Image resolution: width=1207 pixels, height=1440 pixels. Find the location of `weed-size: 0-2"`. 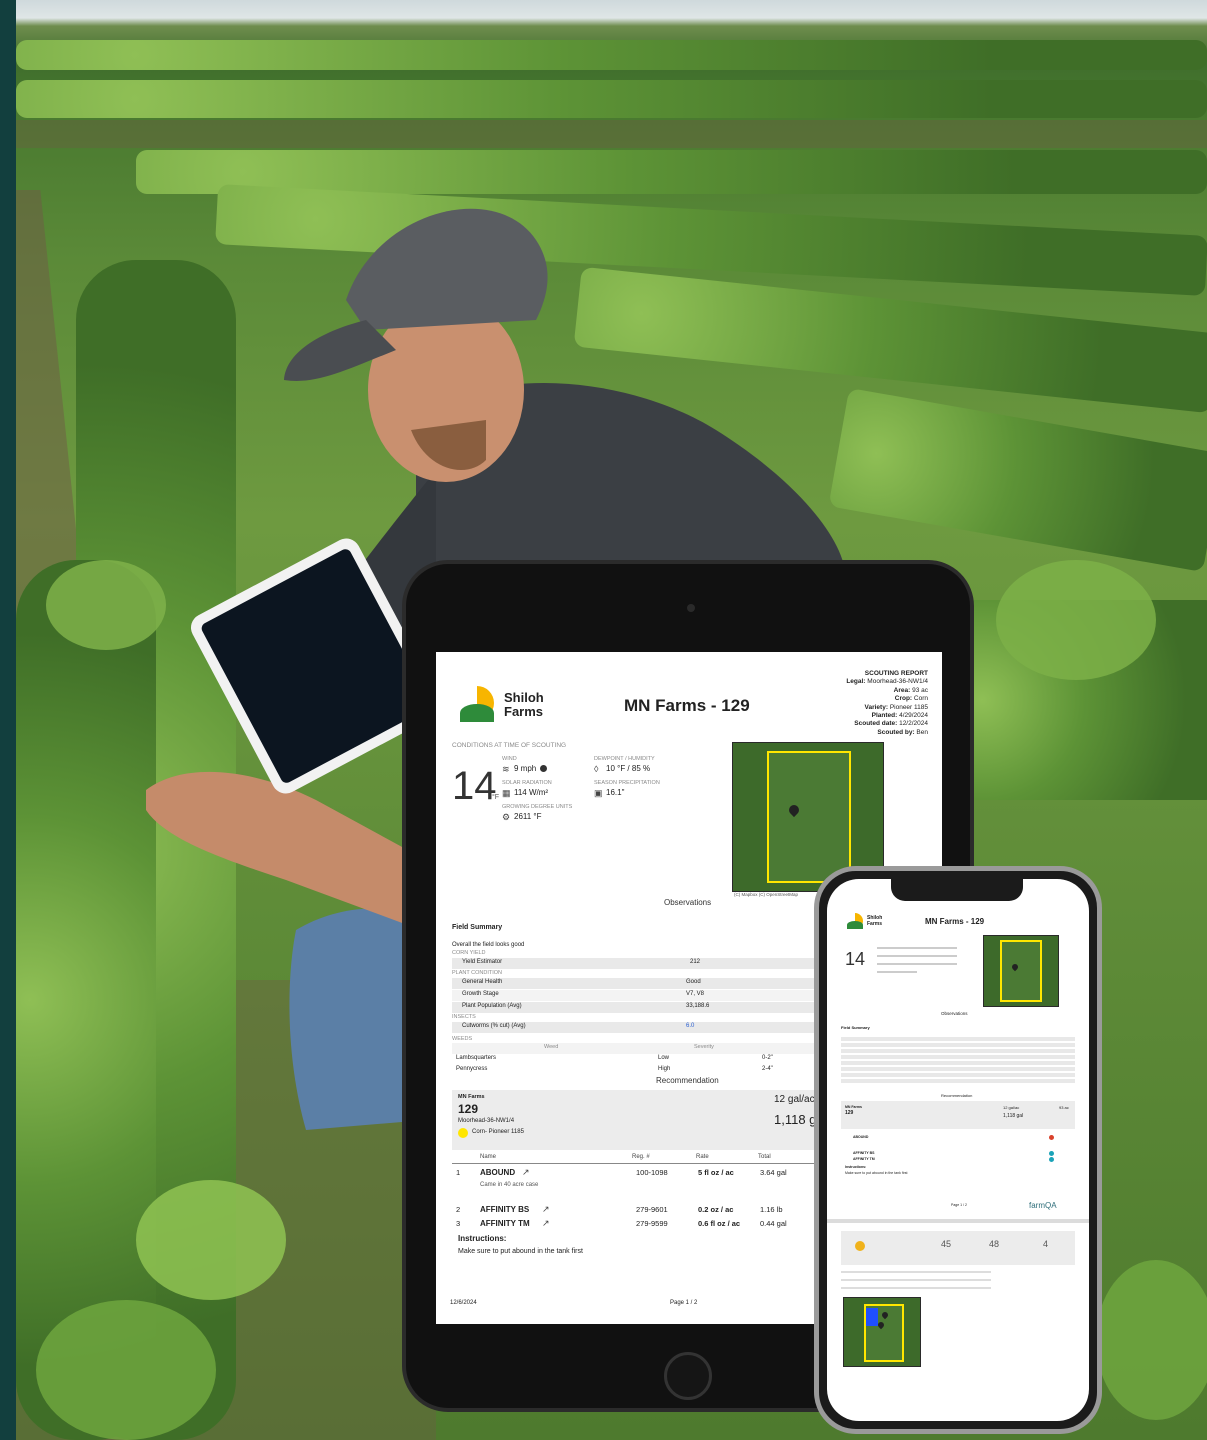

weed-size: 0-2" is located at coordinates (767, 1058).